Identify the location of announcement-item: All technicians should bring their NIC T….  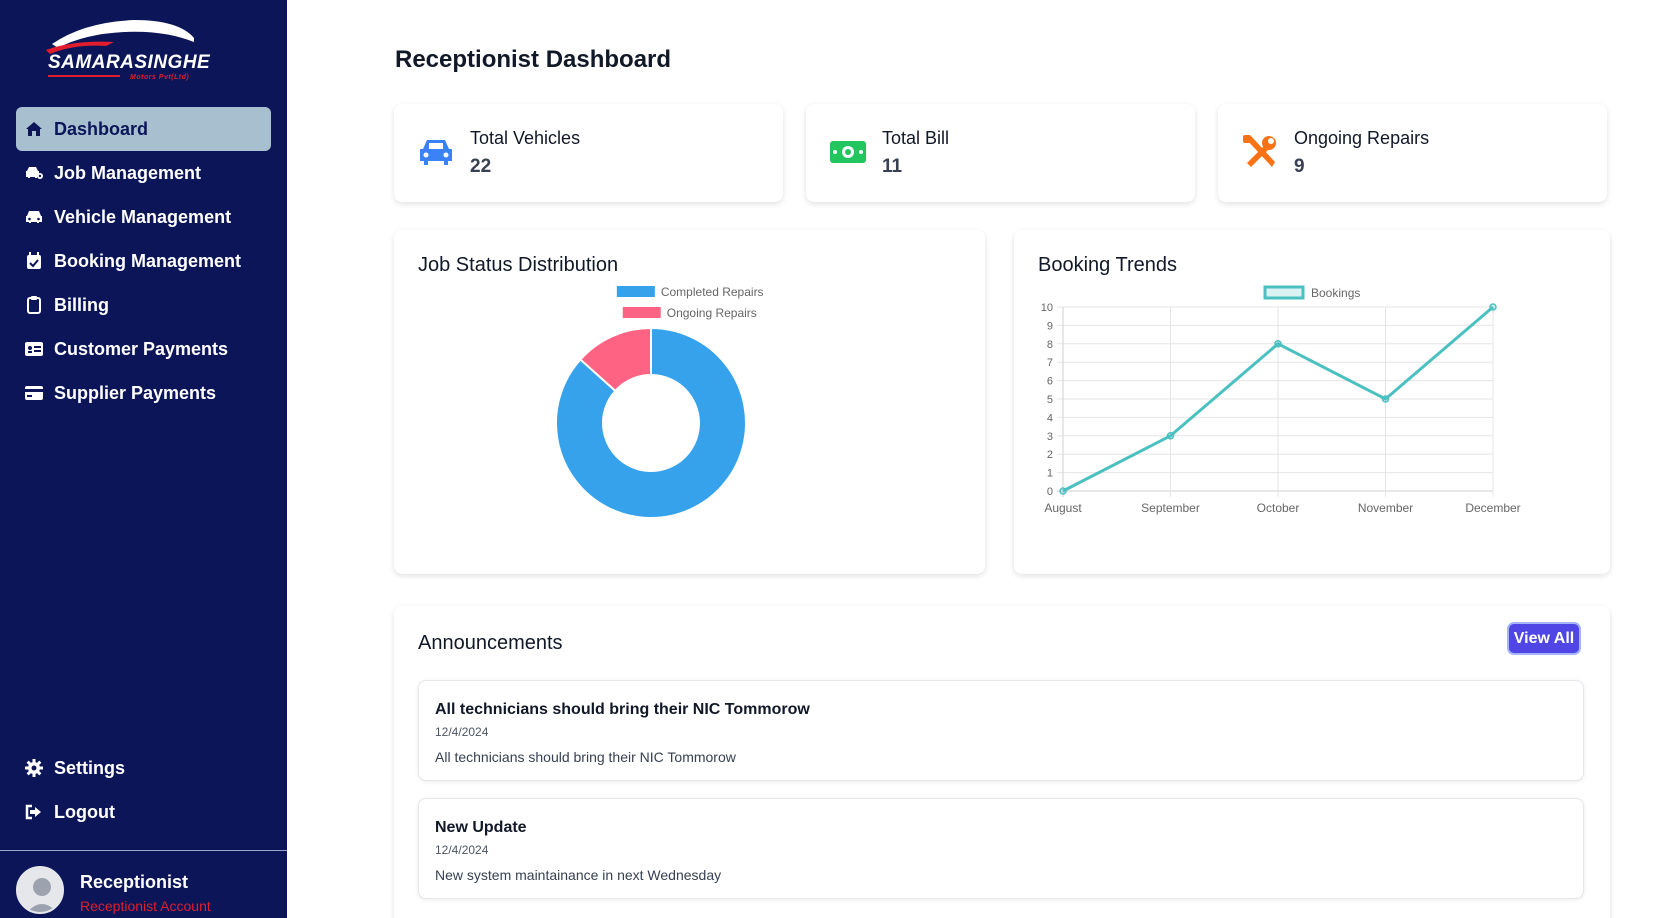
(1001, 730).